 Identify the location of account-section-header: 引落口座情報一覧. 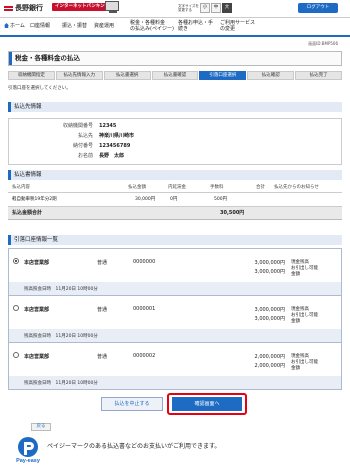
(175, 240).